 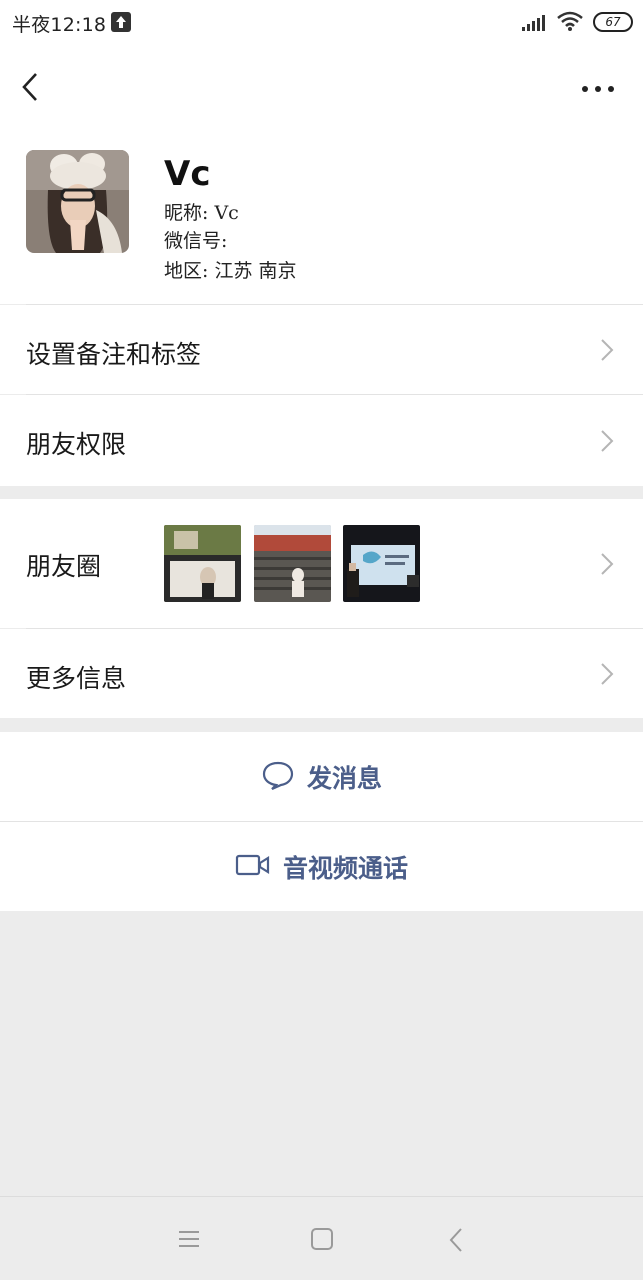 What do you see at coordinates (31, 87) in the screenshot?
I see `back-chevron-icon` at bounding box center [31, 87].